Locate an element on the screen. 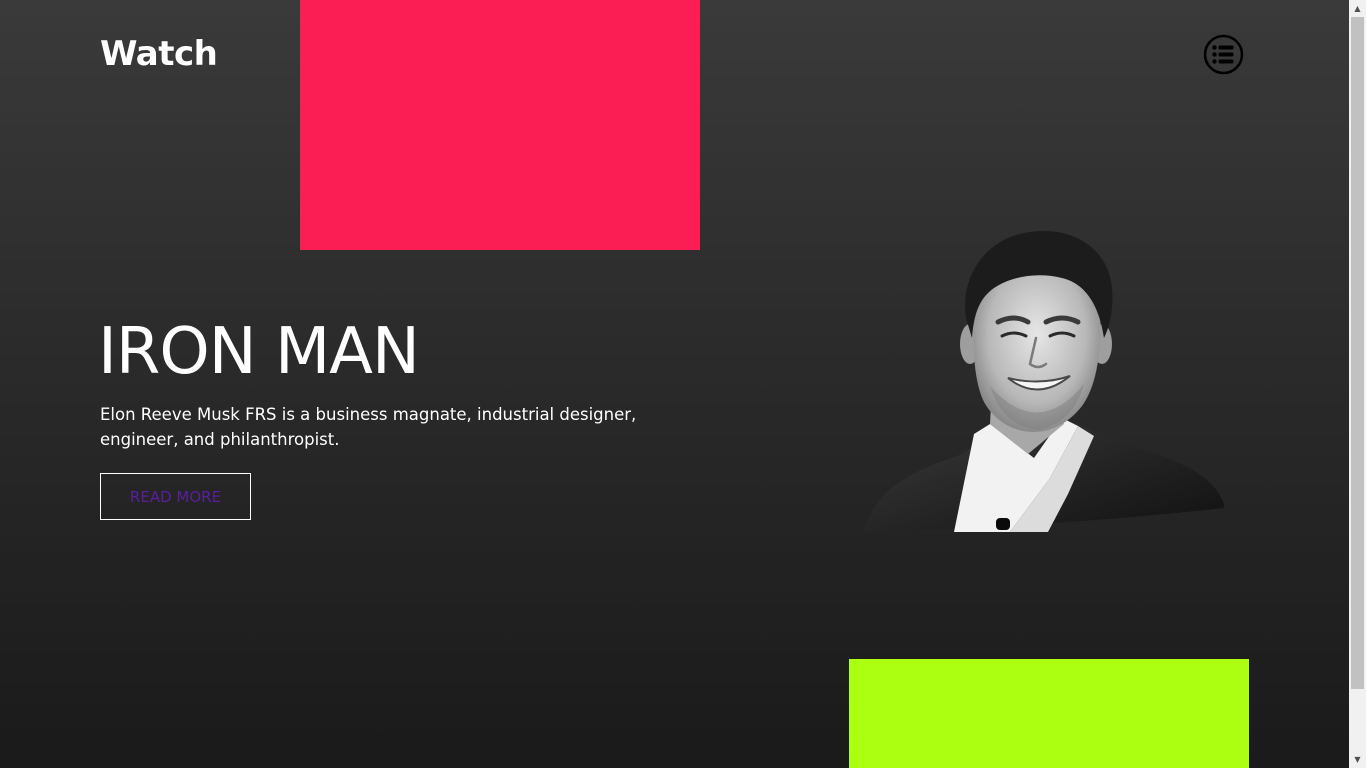 The height and width of the screenshot is (768, 1366). menu-button is located at coordinates (1223, 54).